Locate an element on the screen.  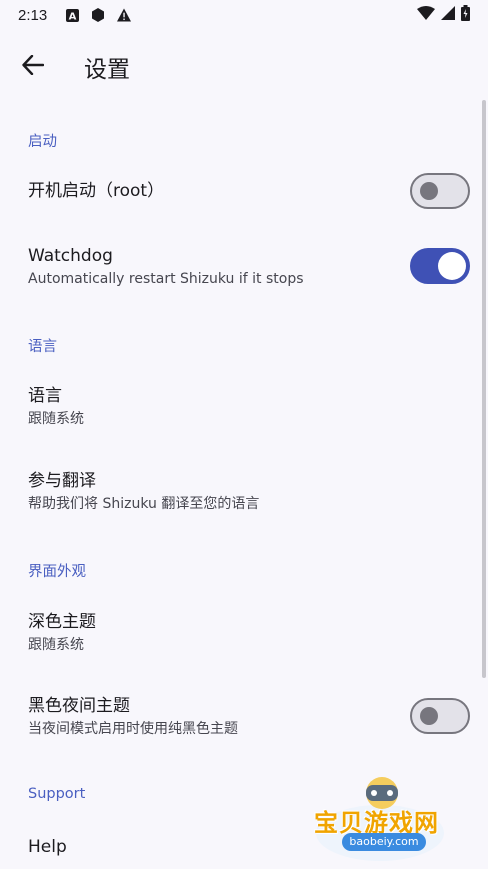
pref-black-night-title: 黑色夜间主题 is located at coordinates (79, 705).